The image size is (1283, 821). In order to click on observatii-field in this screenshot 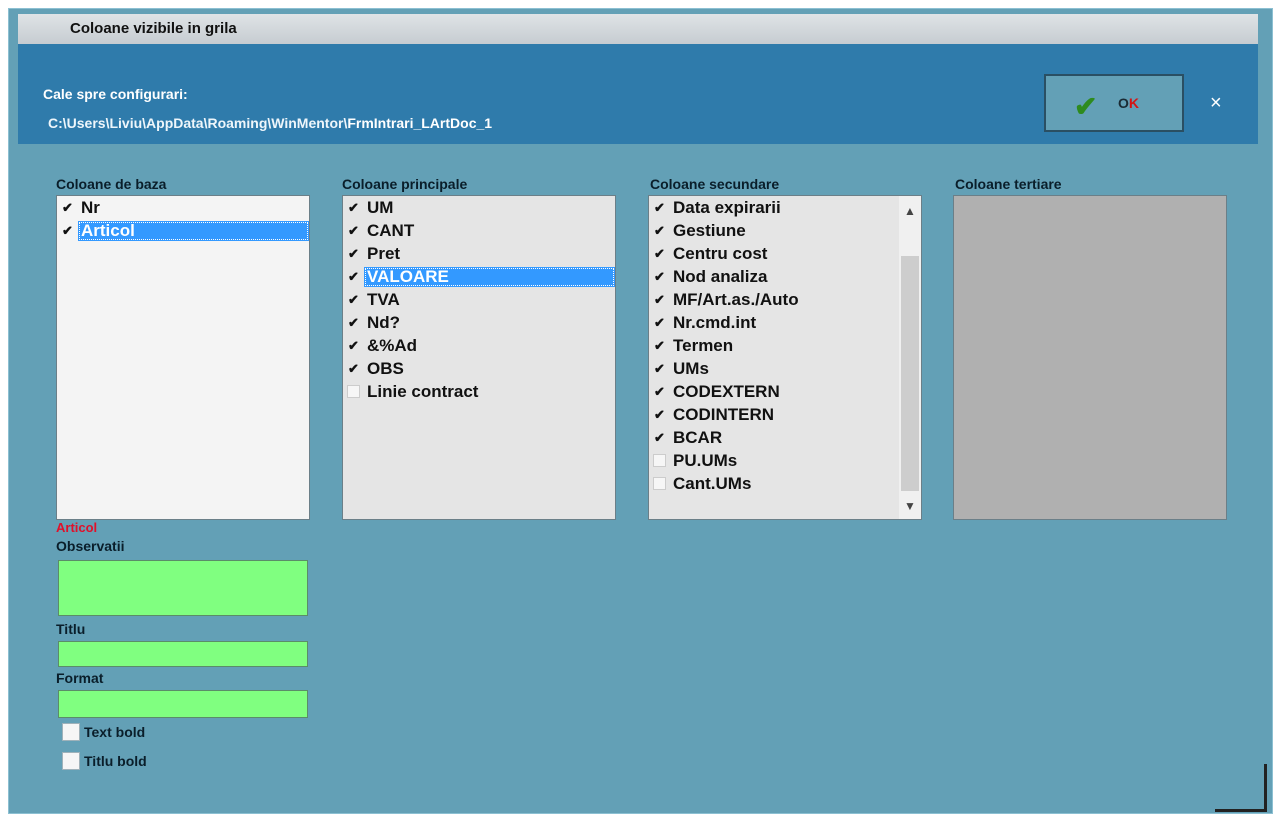, I will do `click(183, 588)`.